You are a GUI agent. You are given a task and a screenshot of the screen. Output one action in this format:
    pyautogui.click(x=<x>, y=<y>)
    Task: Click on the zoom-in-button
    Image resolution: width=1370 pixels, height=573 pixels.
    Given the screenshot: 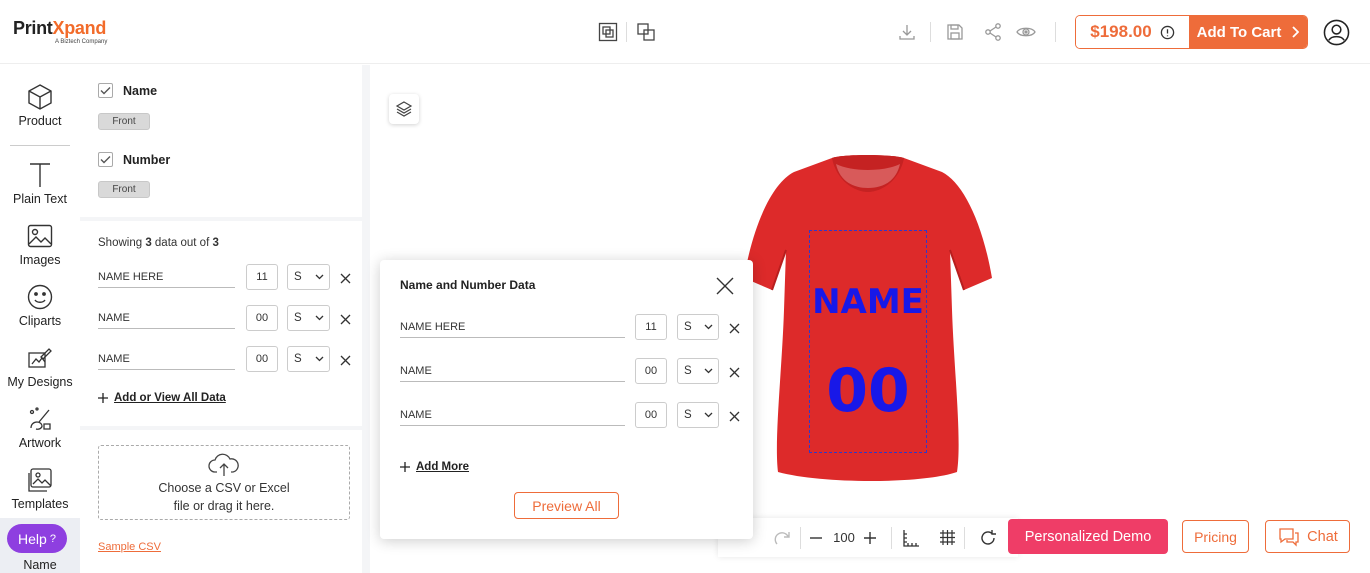 What is the action you would take?
    pyautogui.click(x=870, y=537)
    